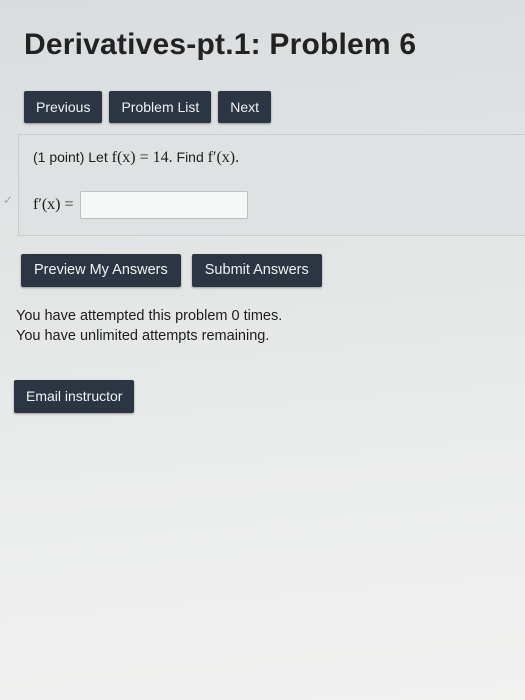  What do you see at coordinates (59, 157) in the screenshot?
I see `problem-points: (1 point)` at bounding box center [59, 157].